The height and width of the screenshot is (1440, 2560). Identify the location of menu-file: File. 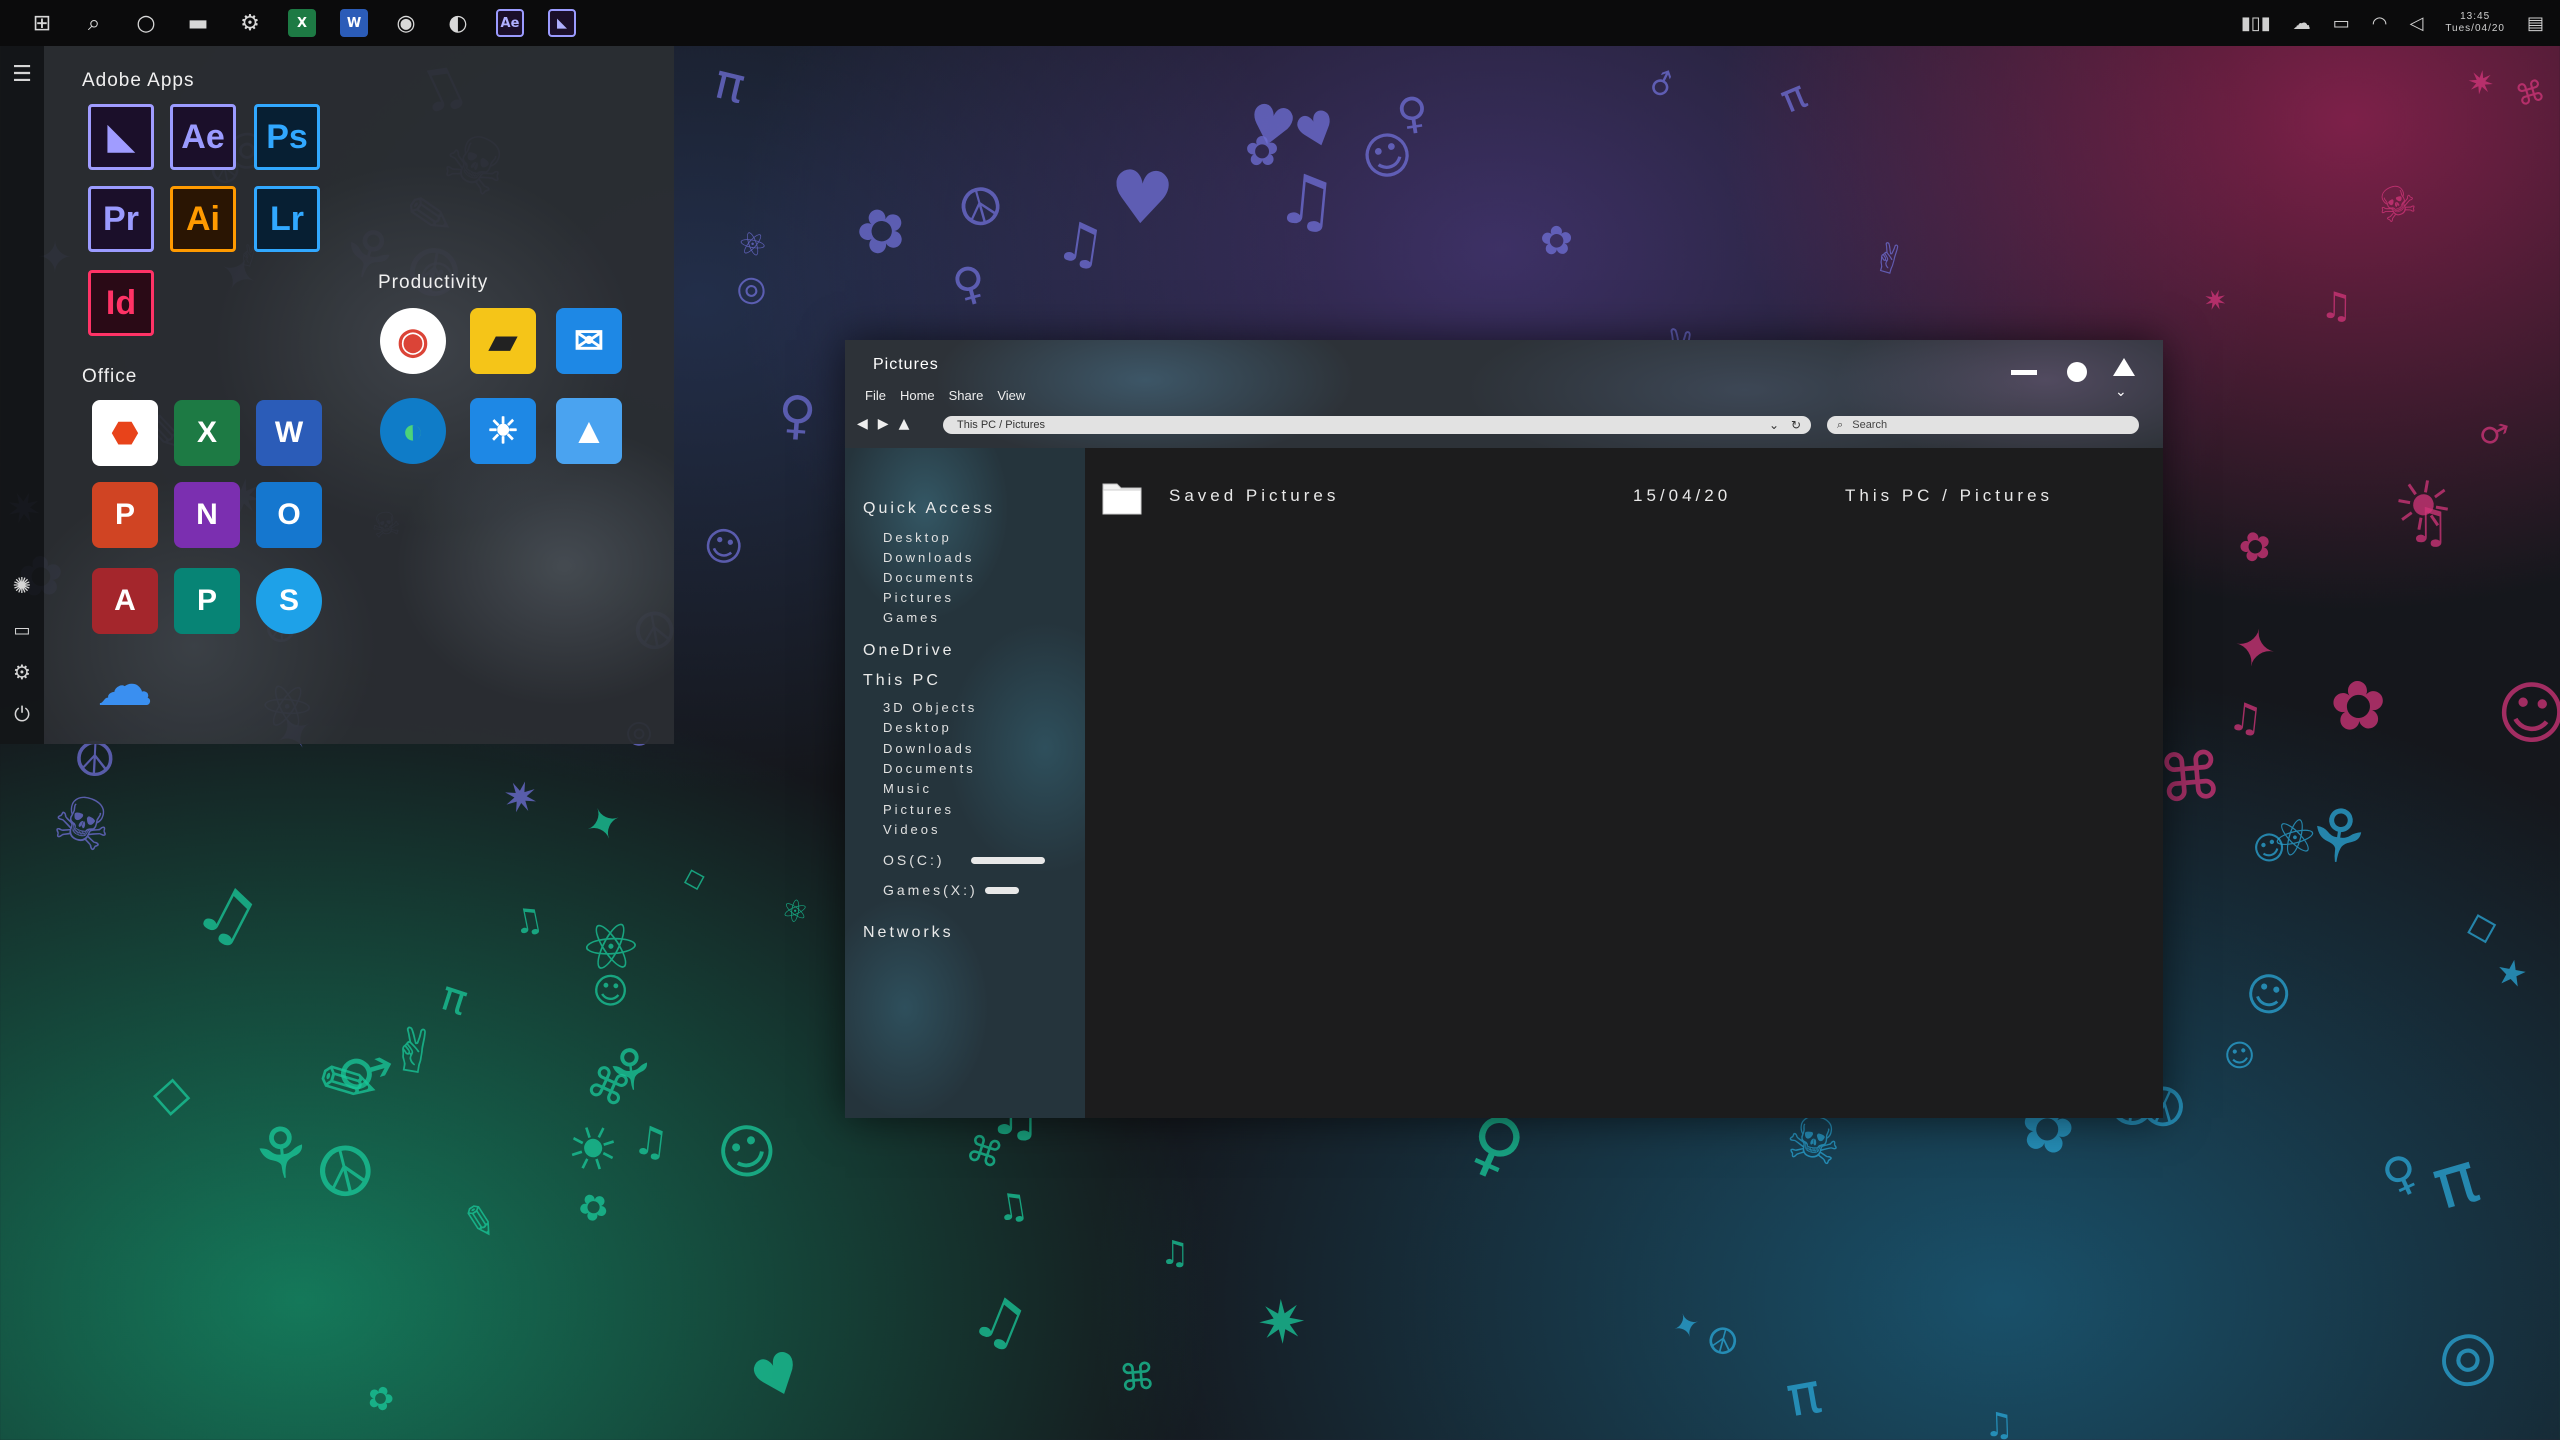
(875, 395).